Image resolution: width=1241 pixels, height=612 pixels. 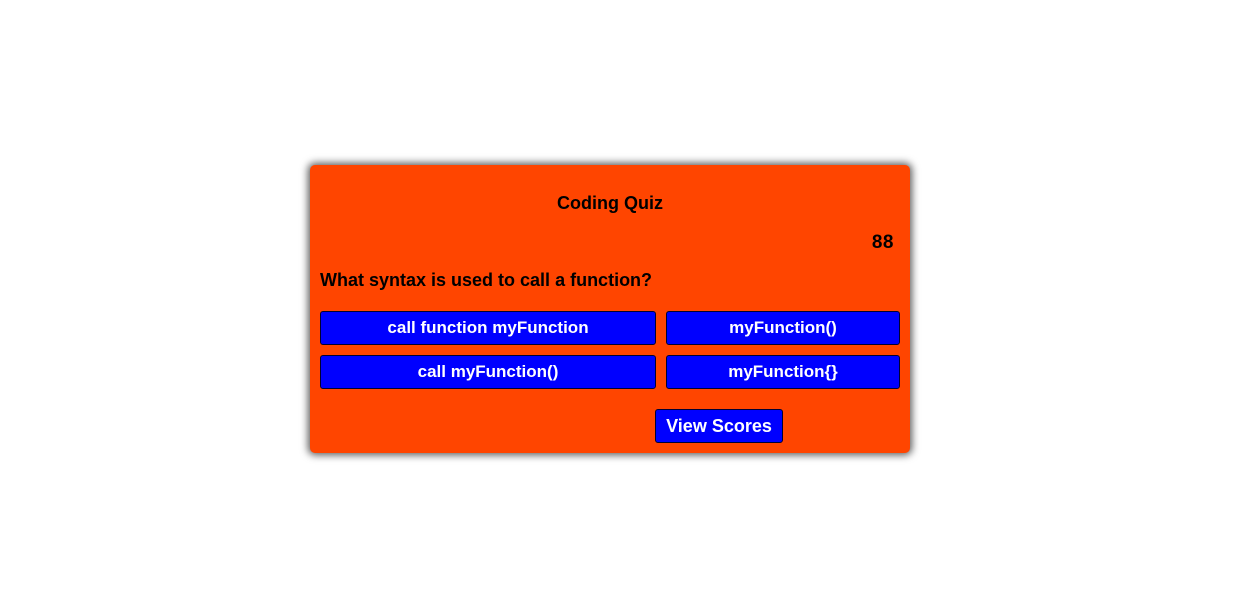 I want to click on answer-button-2: myFunction(), so click(x=783, y=328).